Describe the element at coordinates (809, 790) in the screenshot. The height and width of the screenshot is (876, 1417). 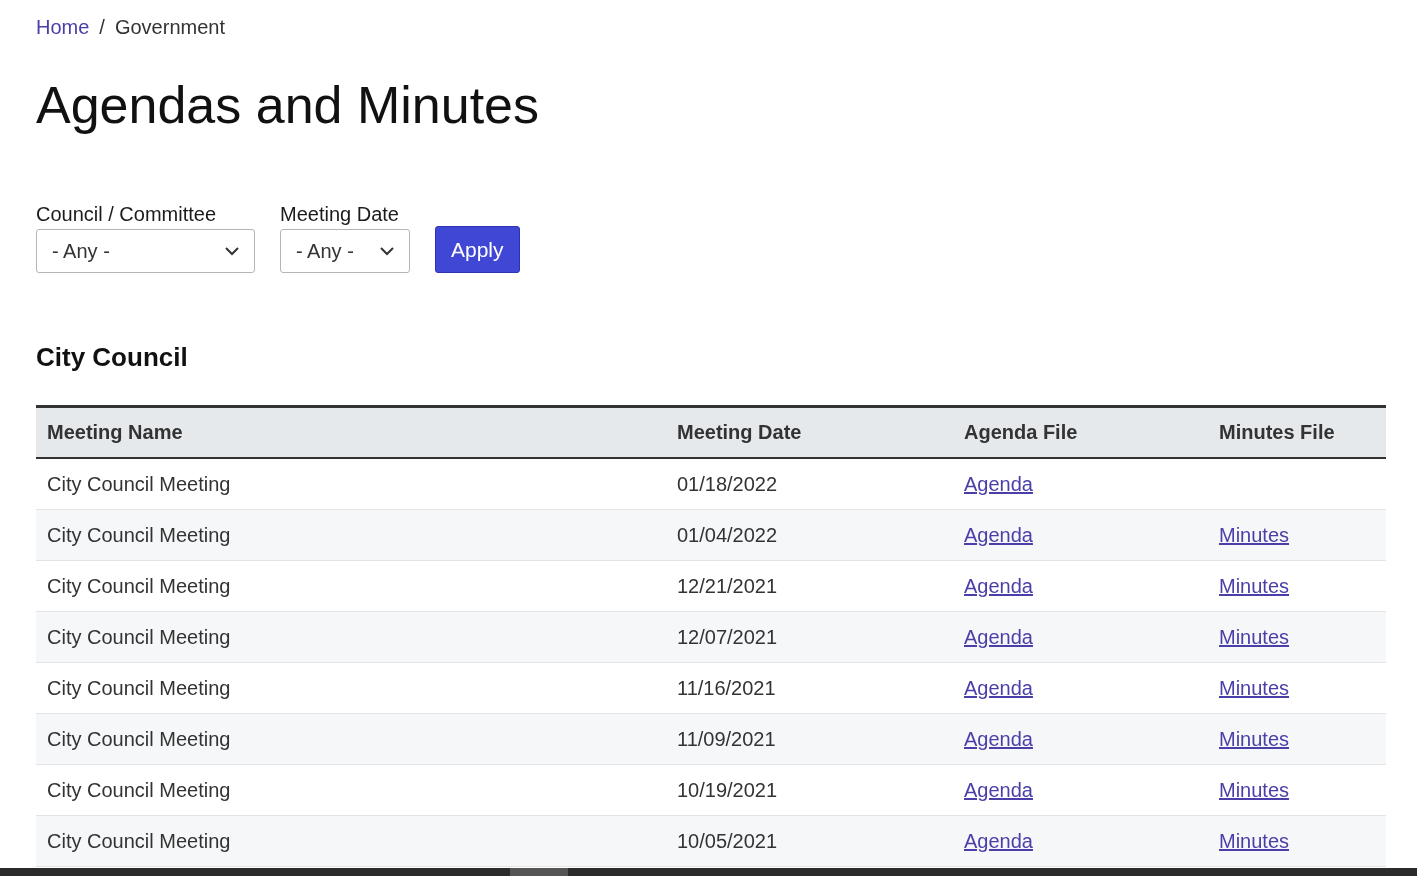
I see `meeting-date-cell: 10/19/2021` at that location.